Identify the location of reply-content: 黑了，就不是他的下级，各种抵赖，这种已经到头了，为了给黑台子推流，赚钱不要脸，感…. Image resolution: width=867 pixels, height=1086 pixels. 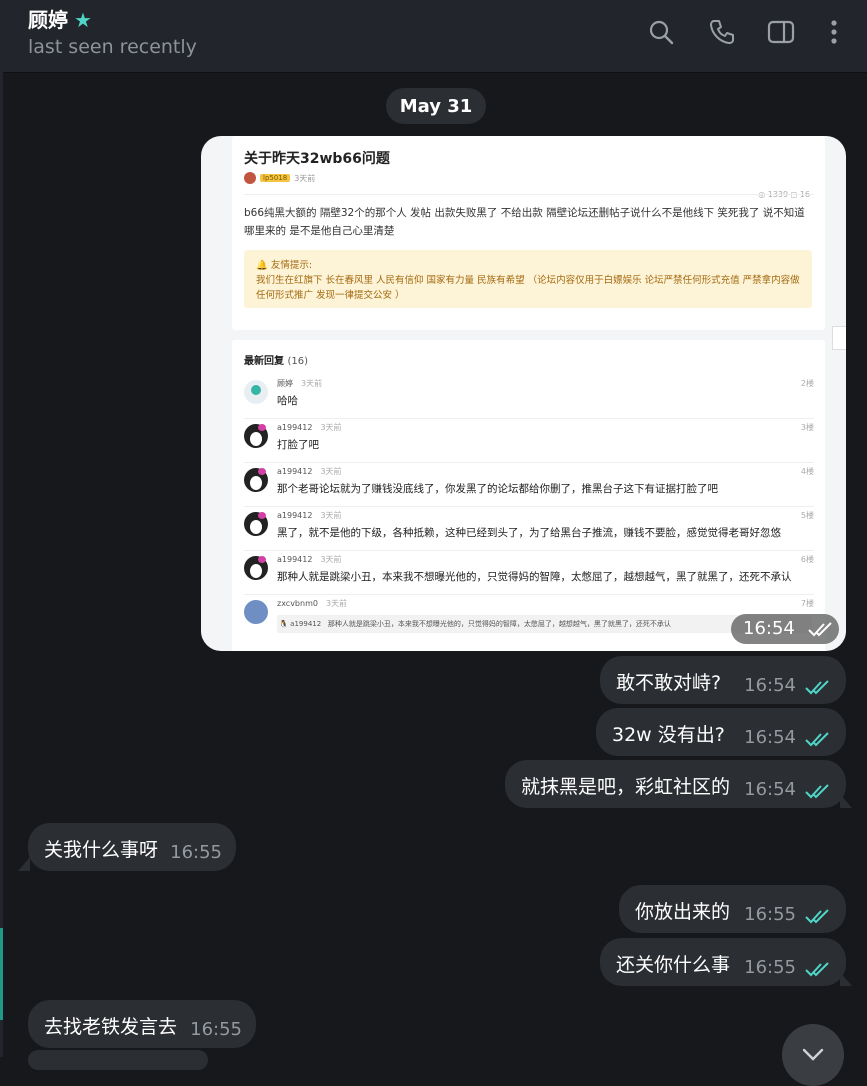
(529, 533).